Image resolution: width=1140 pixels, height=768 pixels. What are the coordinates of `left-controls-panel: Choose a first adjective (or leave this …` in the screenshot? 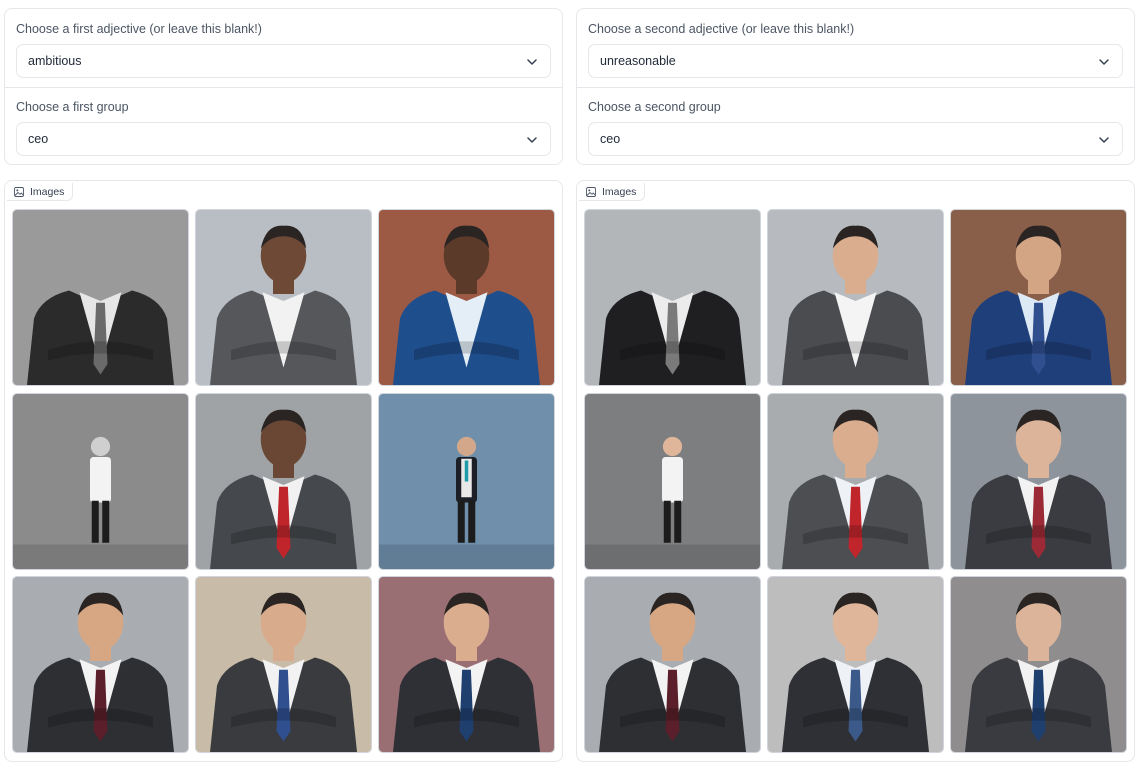 It's located at (283, 86).